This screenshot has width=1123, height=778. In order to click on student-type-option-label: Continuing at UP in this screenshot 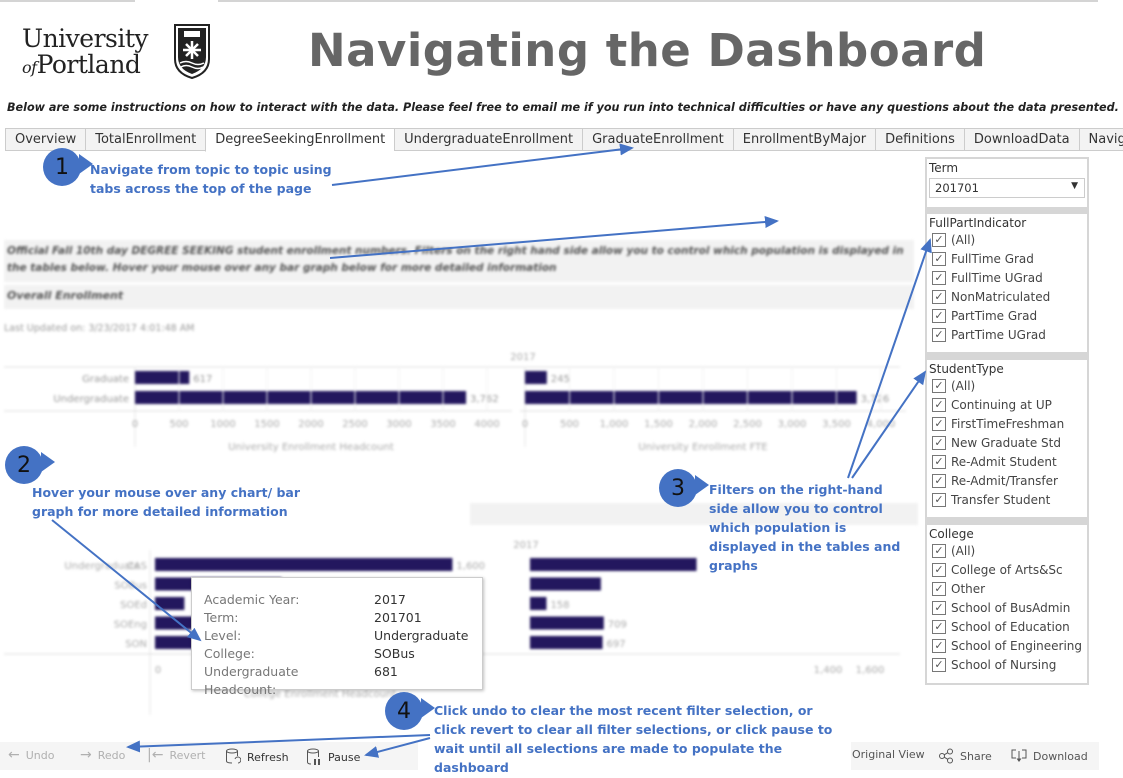, I will do `click(1001, 404)`.